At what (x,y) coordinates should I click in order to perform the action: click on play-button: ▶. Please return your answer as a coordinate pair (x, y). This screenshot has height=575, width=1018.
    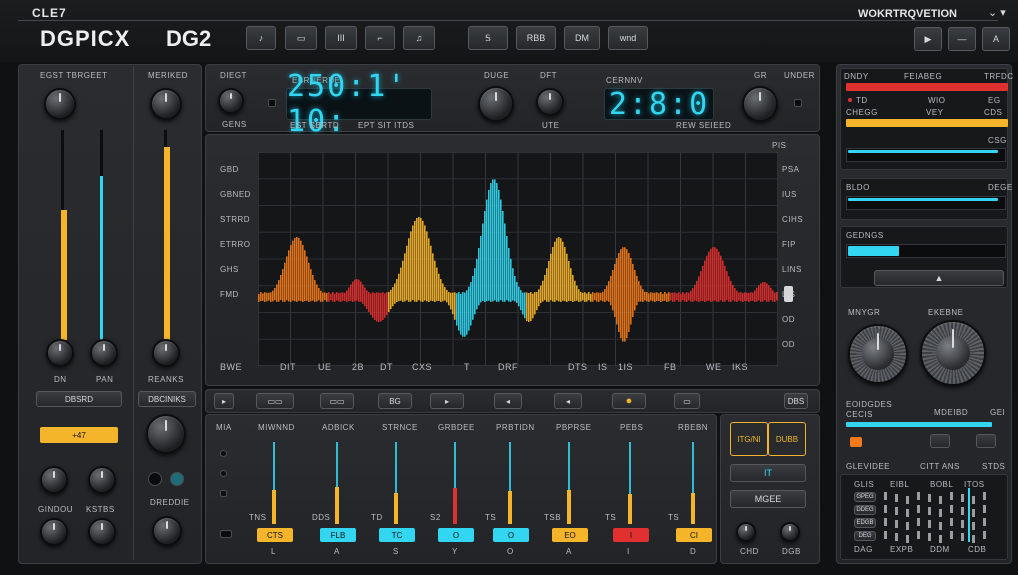
    Looking at the image, I should click on (928, 39).